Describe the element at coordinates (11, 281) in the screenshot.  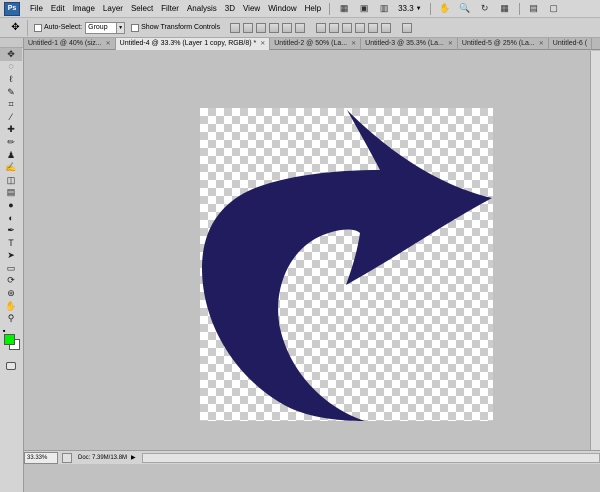
I see `3d-rotate-icon: ⟳` at that location.